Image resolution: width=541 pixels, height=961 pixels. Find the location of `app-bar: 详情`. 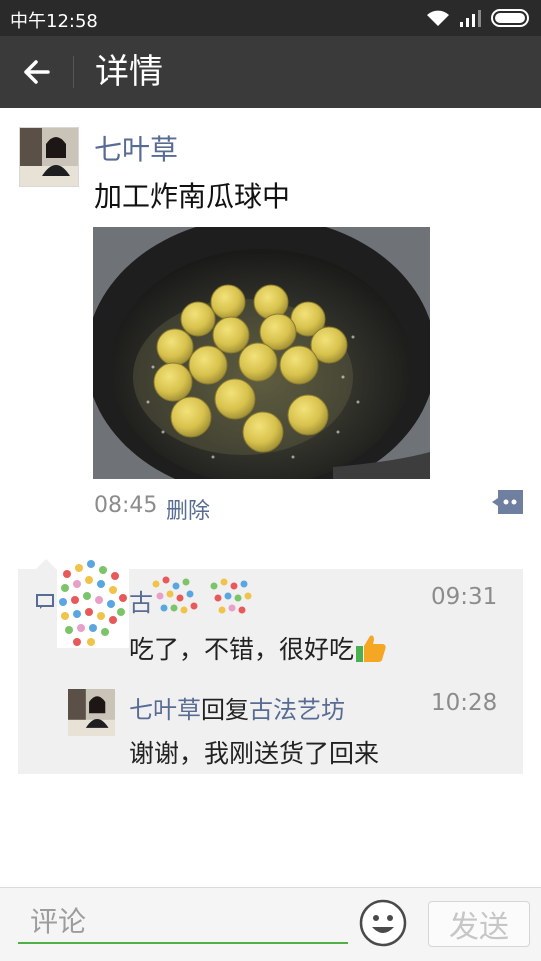

app-bar: 详情 is located at coordinates (270, 72).